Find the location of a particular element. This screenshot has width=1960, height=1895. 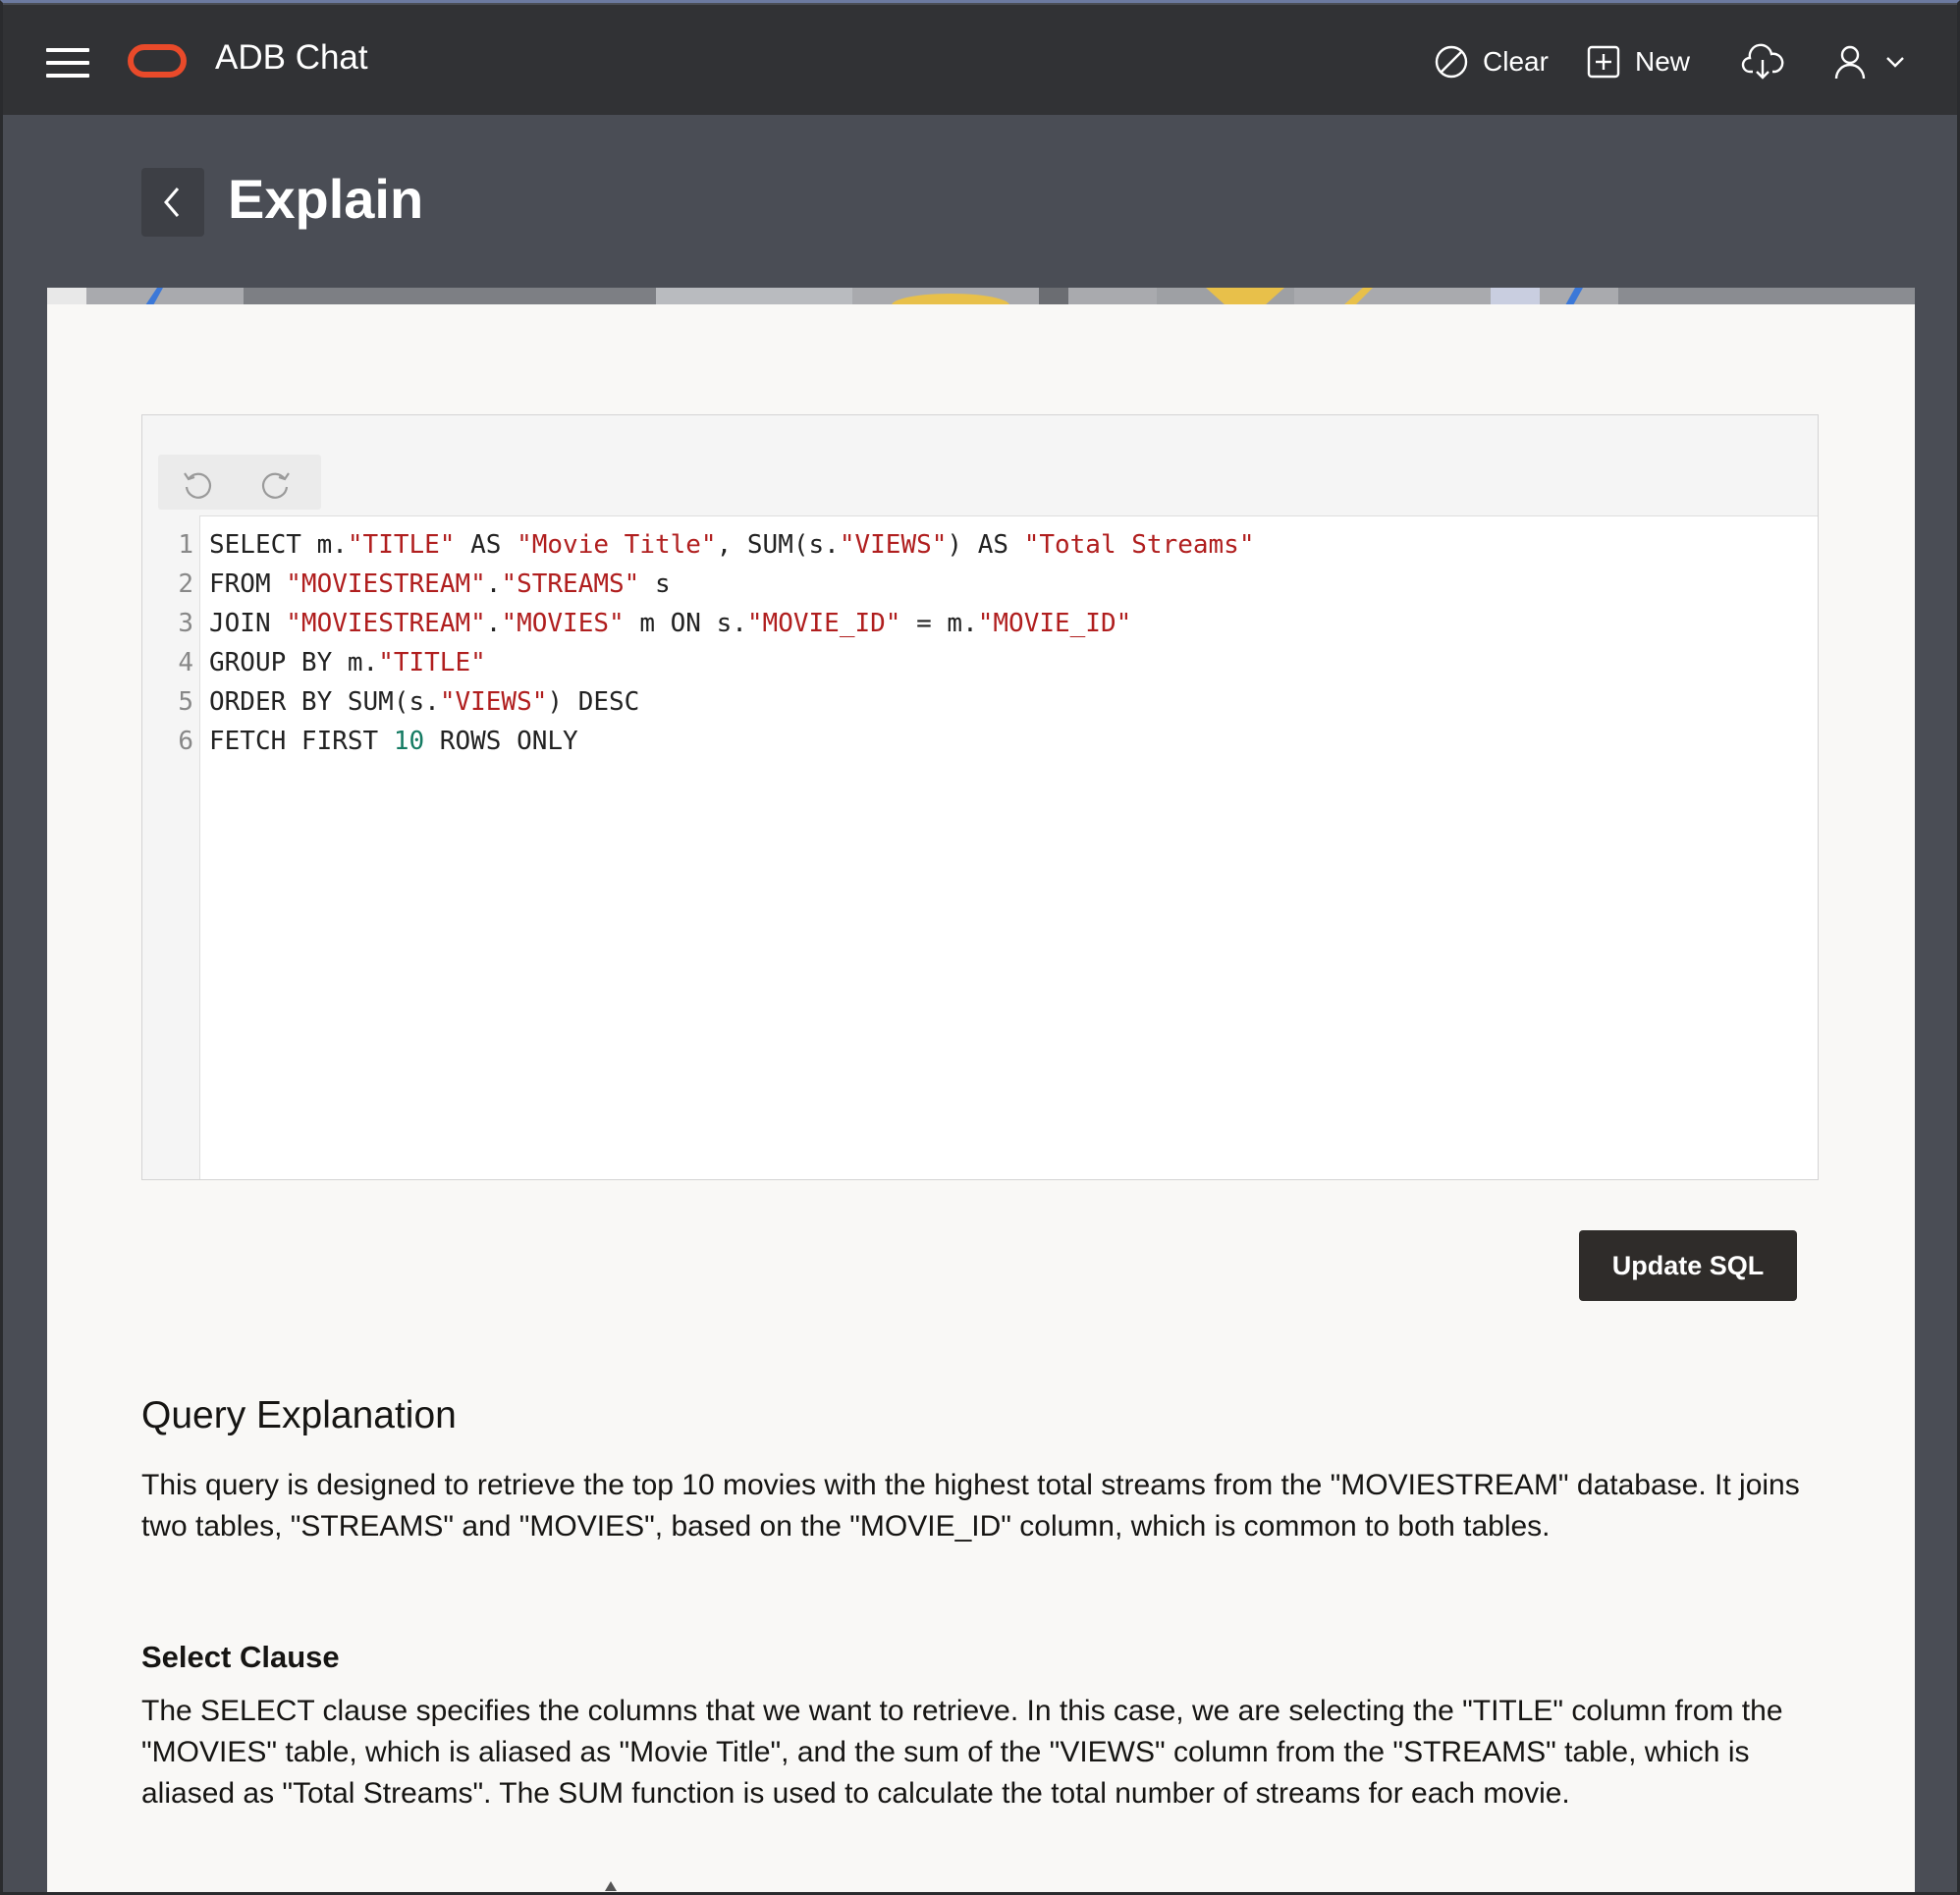

code-token: FETCH FIRST is located at coordinates (301, 741).